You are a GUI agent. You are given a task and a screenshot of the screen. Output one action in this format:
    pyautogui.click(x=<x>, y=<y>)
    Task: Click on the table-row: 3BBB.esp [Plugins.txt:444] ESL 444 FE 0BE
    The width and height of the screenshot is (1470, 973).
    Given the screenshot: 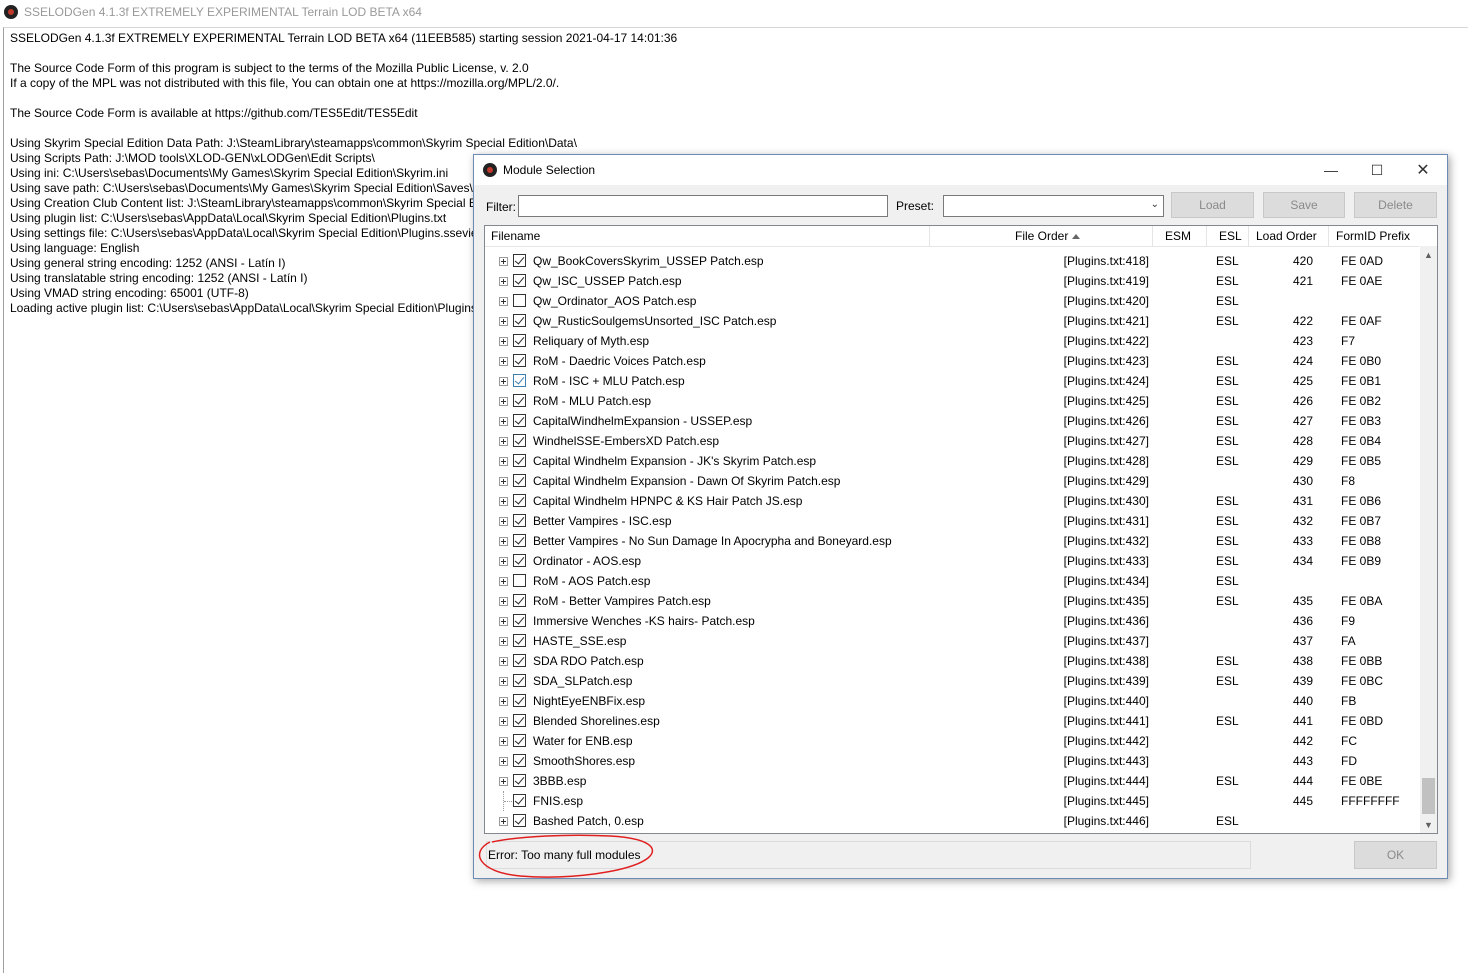 What is the action you would take?
    pyautogui.click(x=952, y=781)
    